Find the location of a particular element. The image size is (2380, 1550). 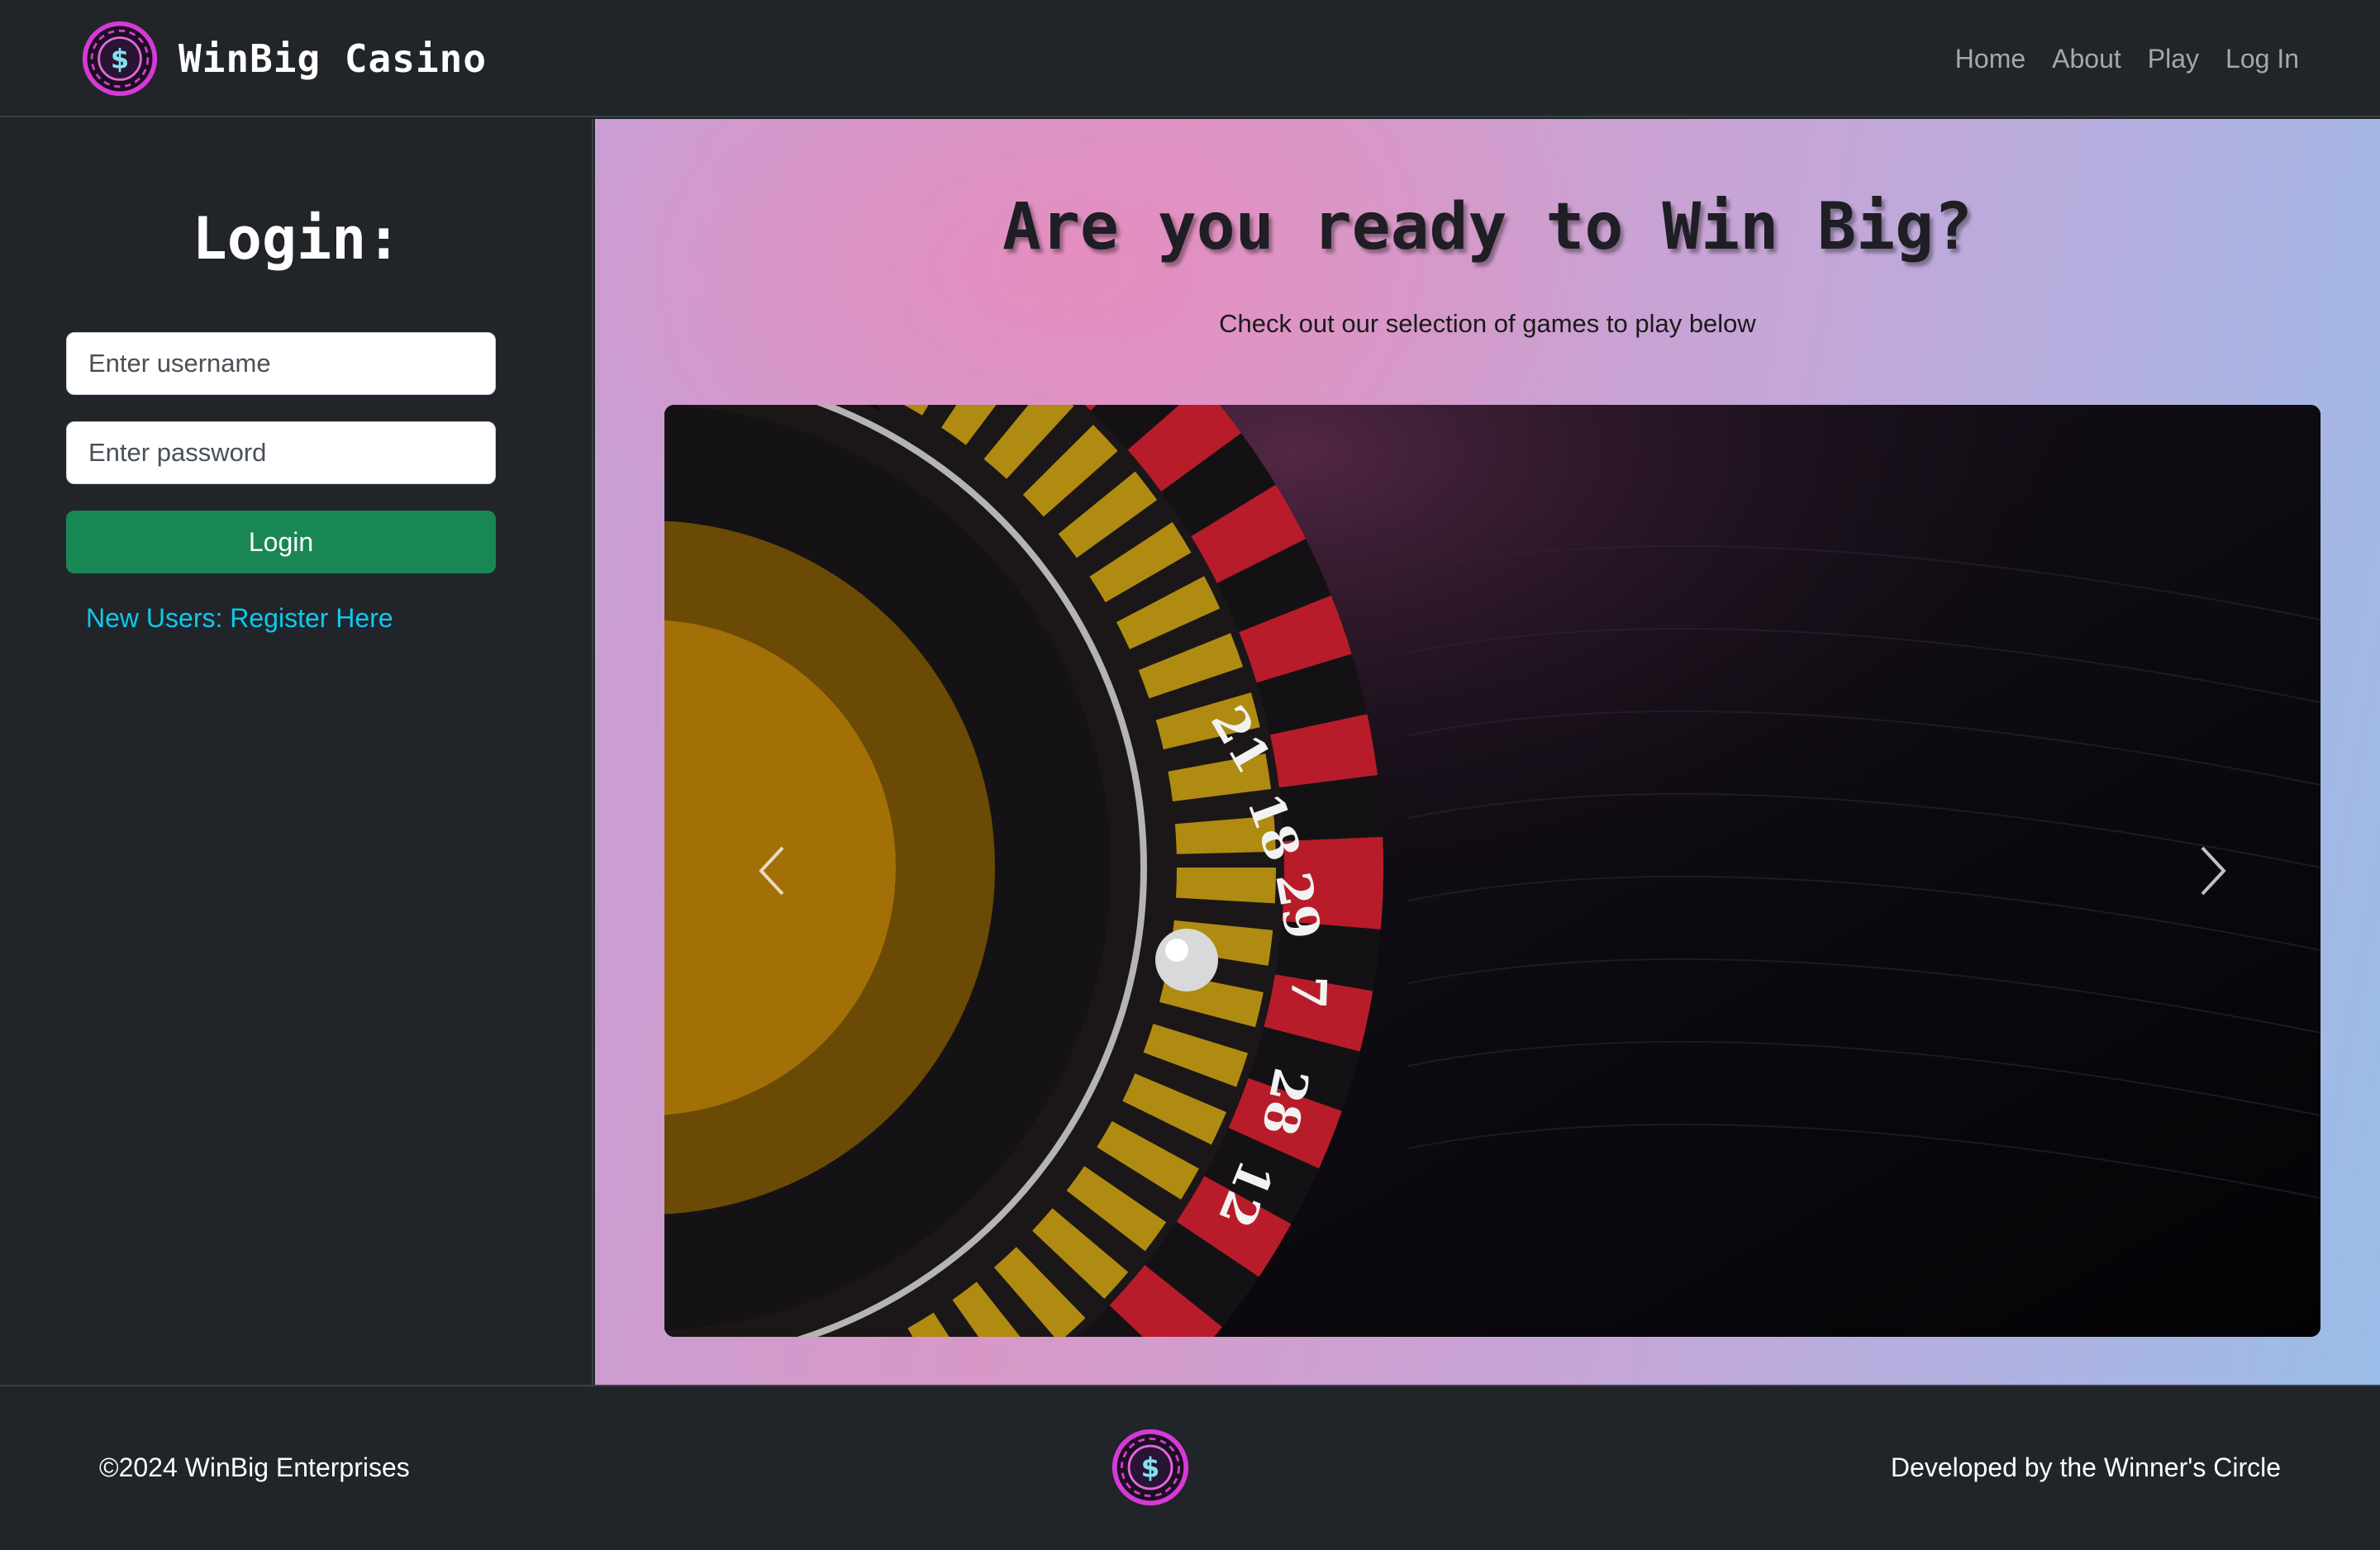

wheel-number: 7 is located at coordinates (1308, 992).